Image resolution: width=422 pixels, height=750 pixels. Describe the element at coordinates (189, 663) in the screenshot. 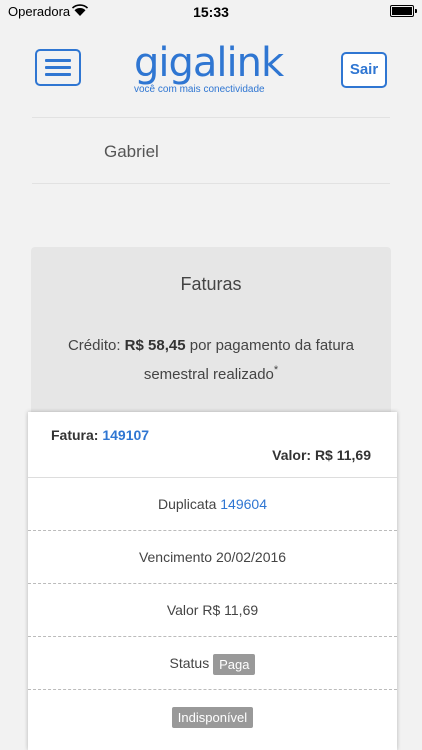

I see `status-label: Status` at that location.